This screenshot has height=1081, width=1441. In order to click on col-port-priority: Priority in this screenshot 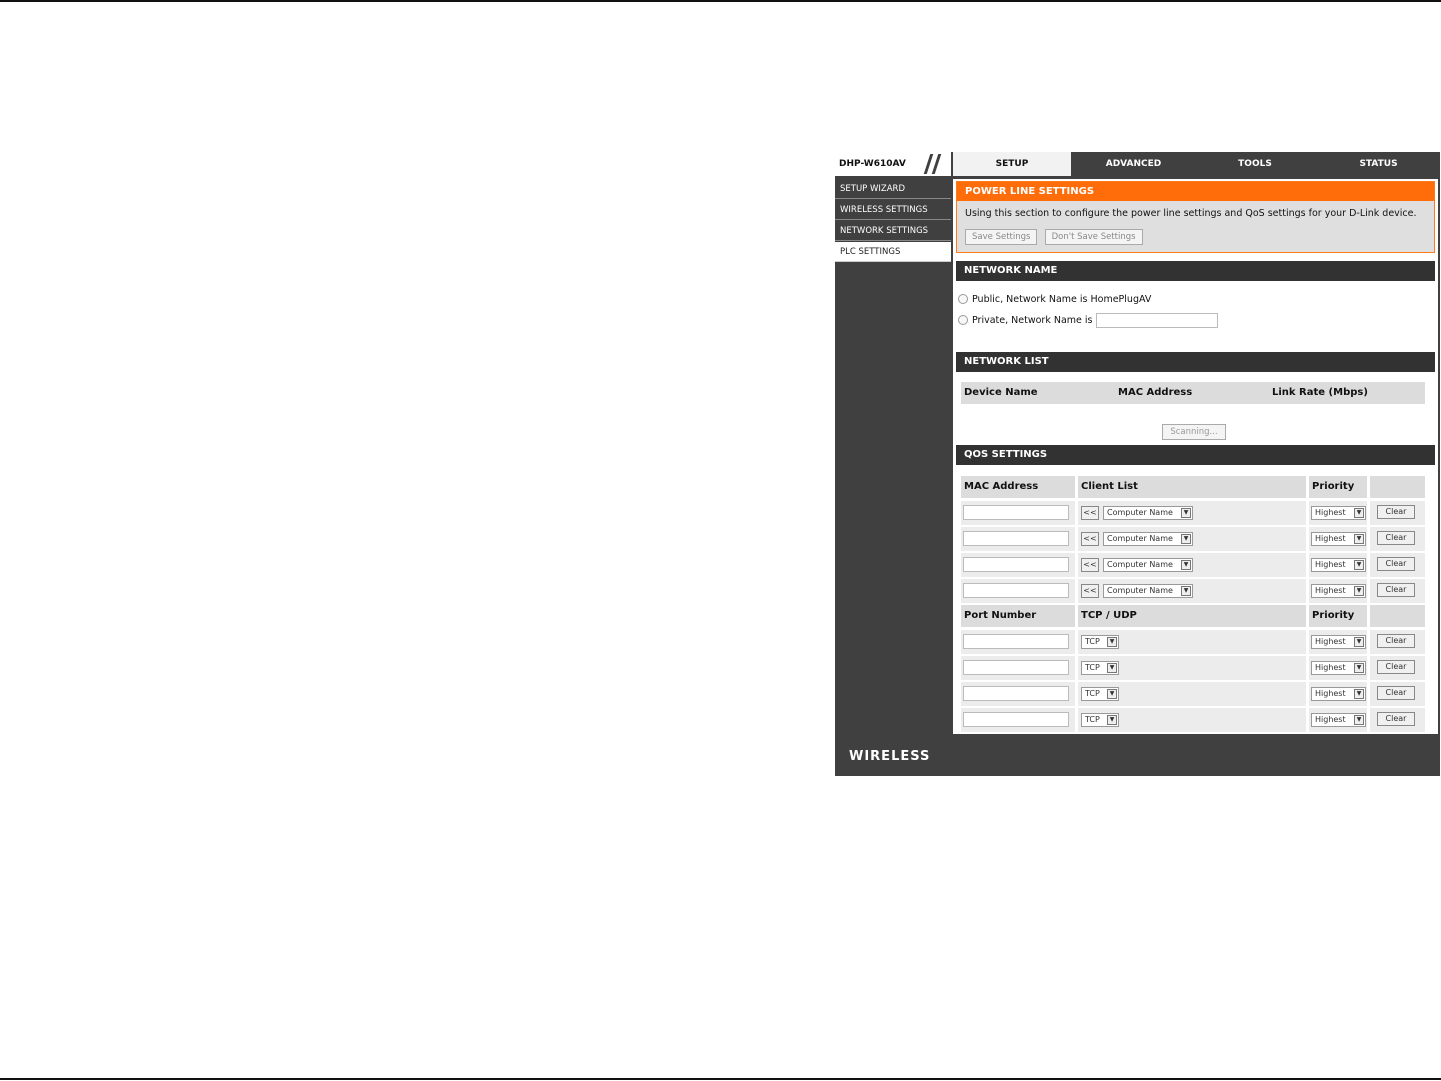, I will do `click(1333, 615)`.